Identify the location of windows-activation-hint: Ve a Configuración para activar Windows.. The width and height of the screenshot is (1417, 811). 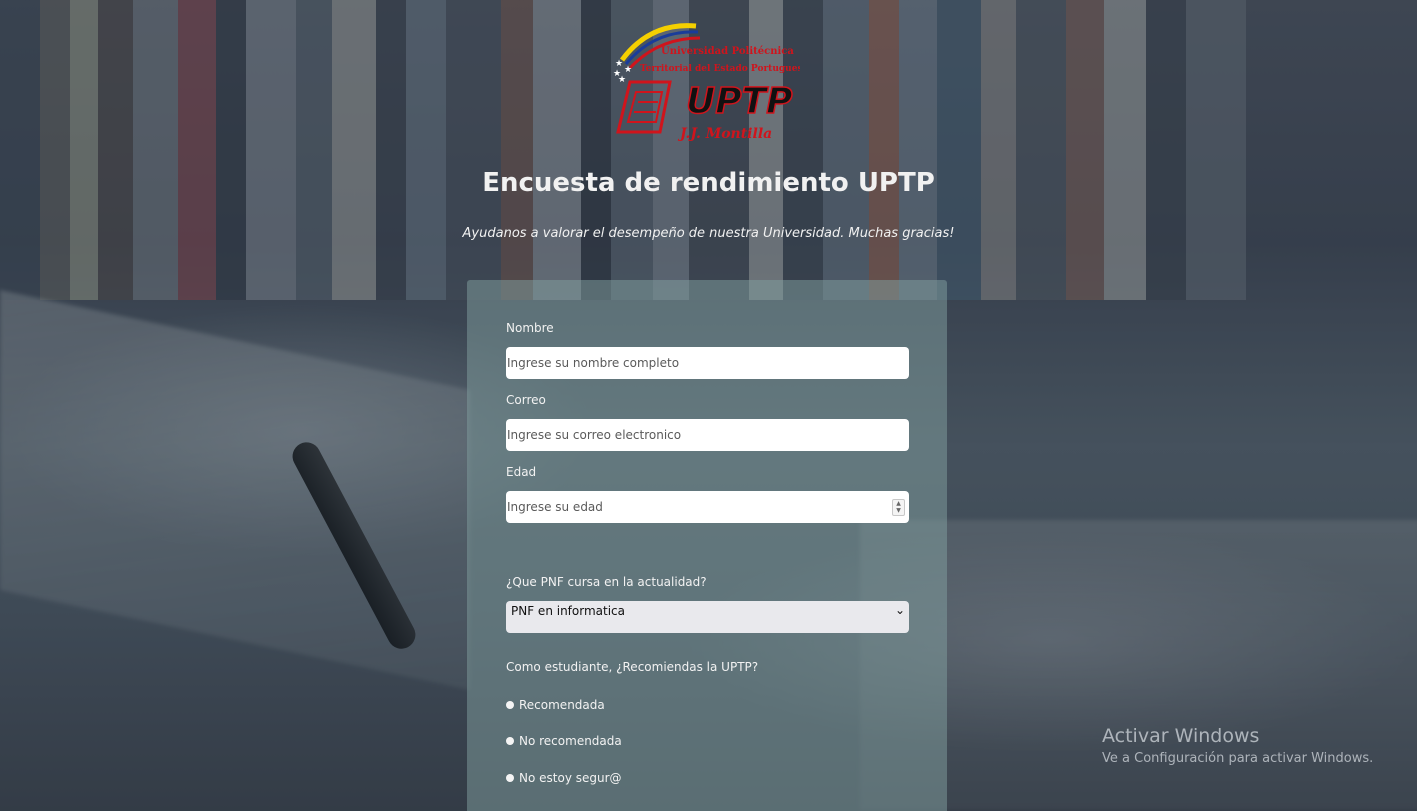
(1238, 758).